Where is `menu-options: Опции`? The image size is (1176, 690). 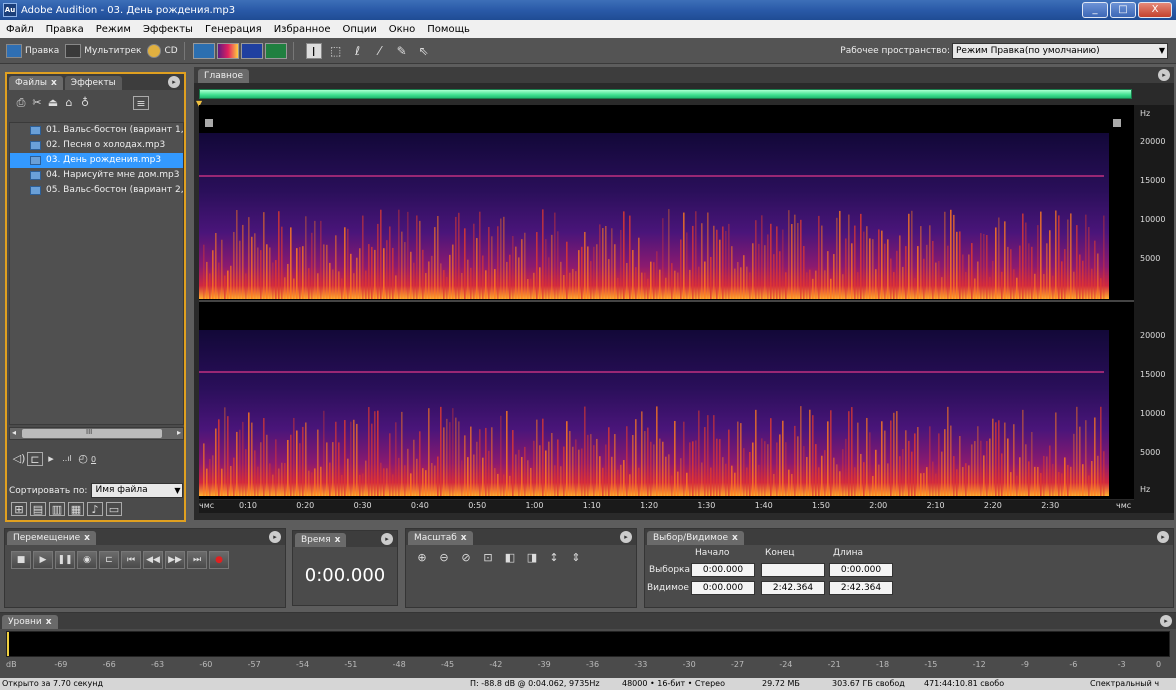 menu-options: Опции is located at coordinates (359, 29).